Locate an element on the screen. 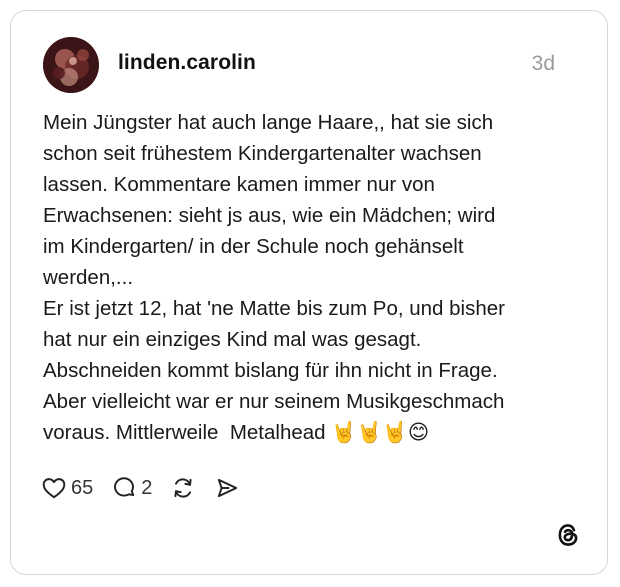  repost-button is located at coordinates (183, 488).